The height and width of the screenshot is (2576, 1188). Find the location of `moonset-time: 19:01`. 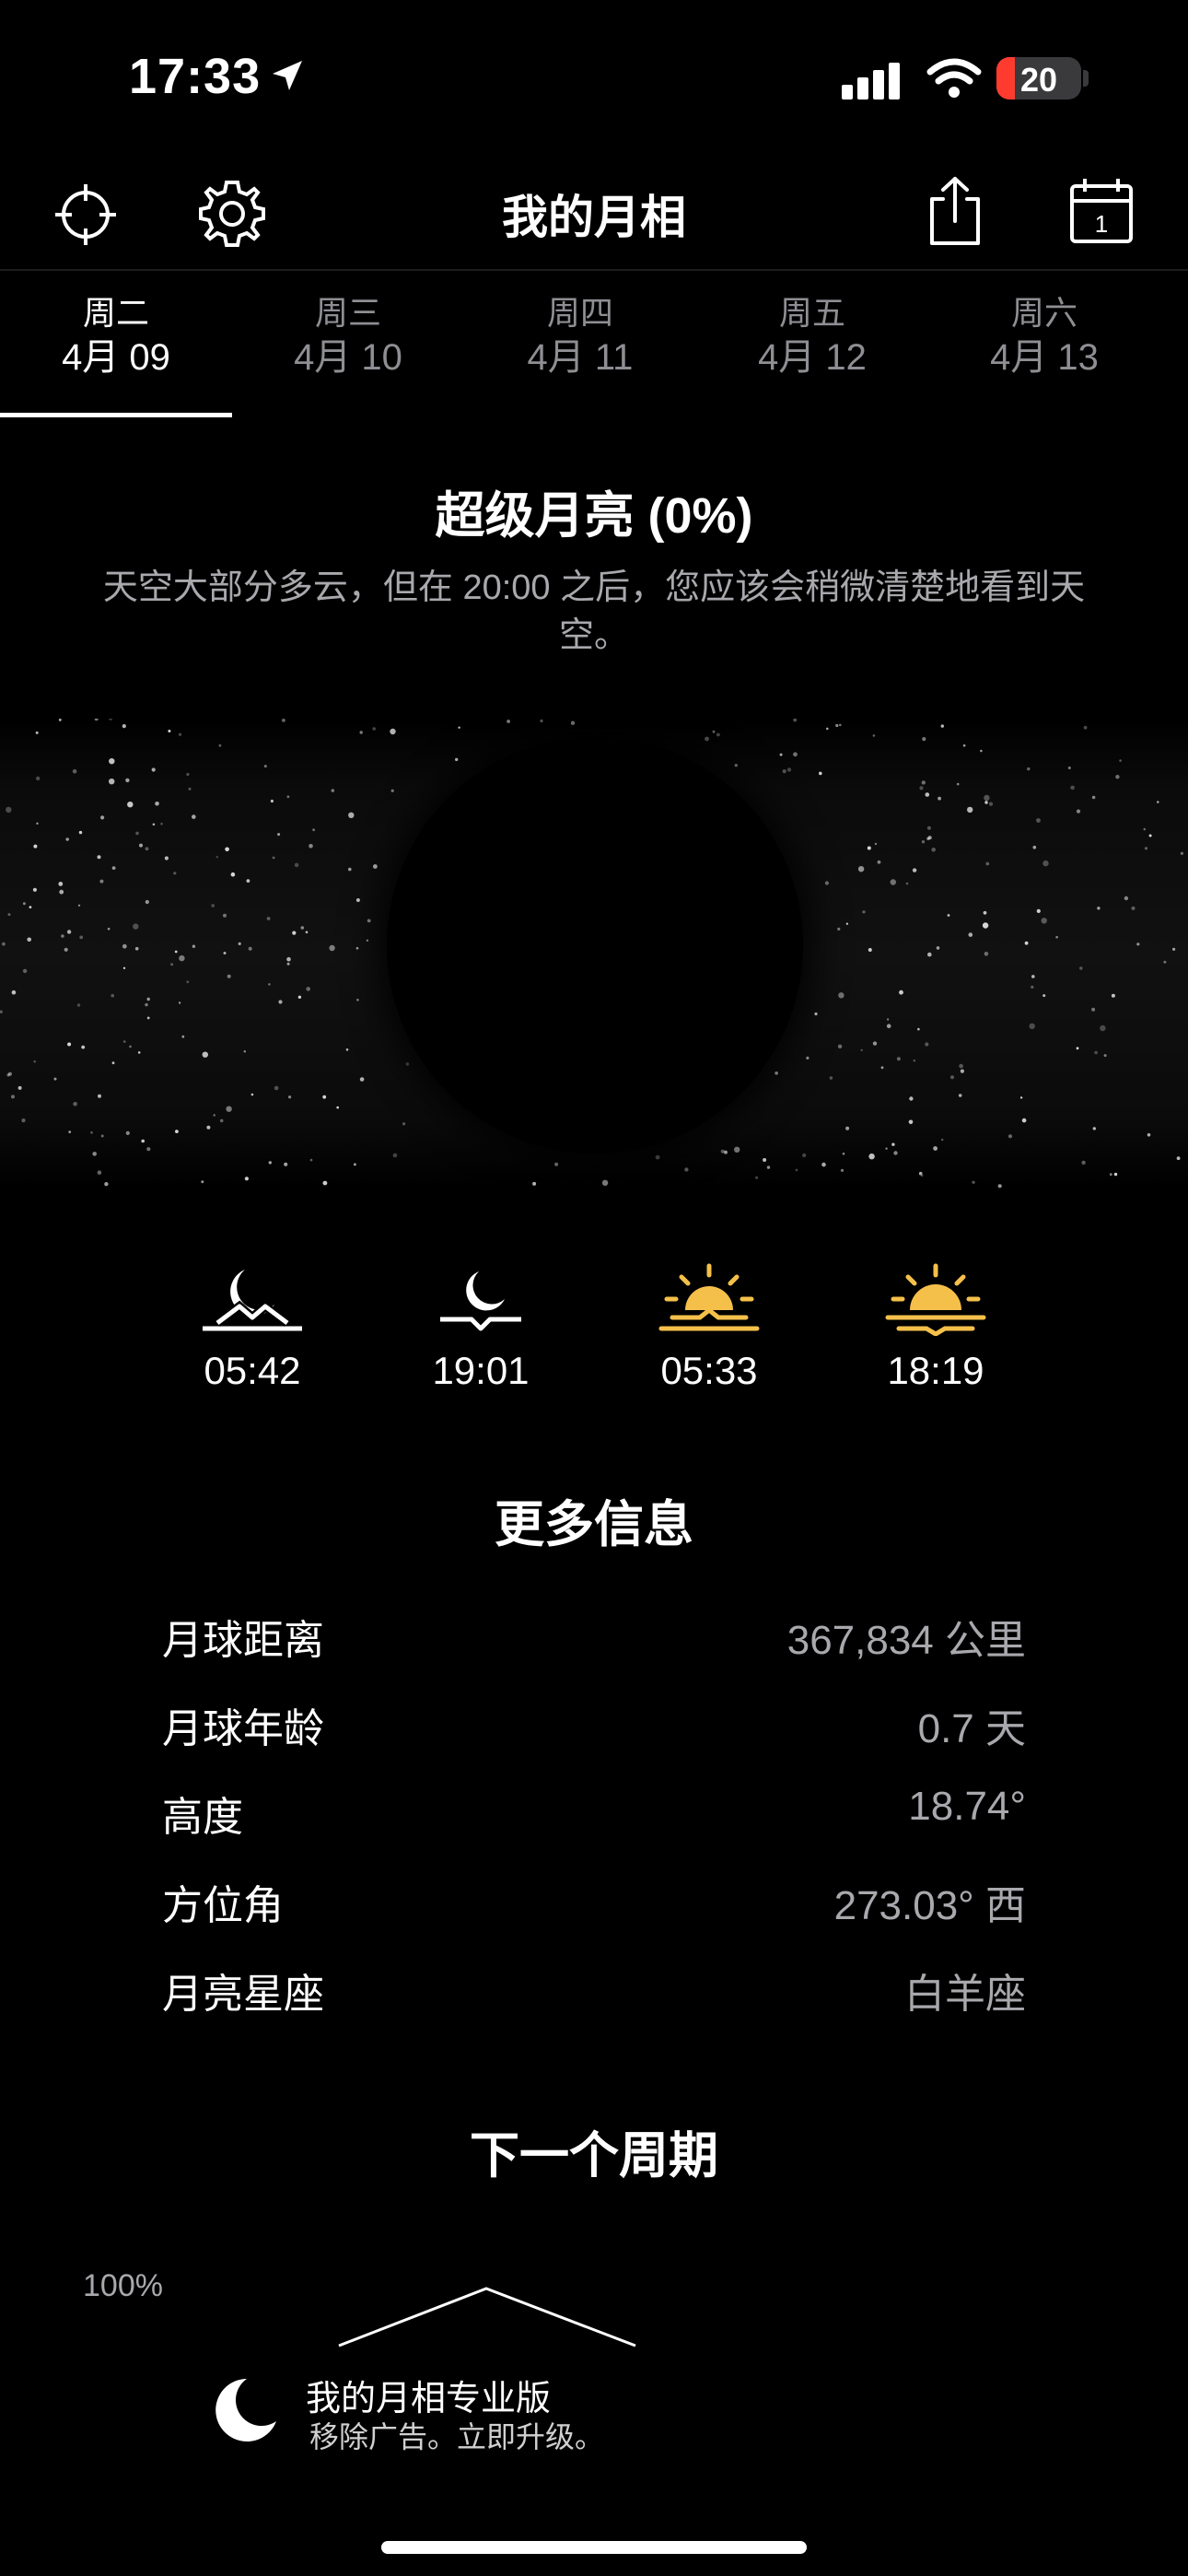

moonset-time: 19:01 is located at coordinates (481, 1370).